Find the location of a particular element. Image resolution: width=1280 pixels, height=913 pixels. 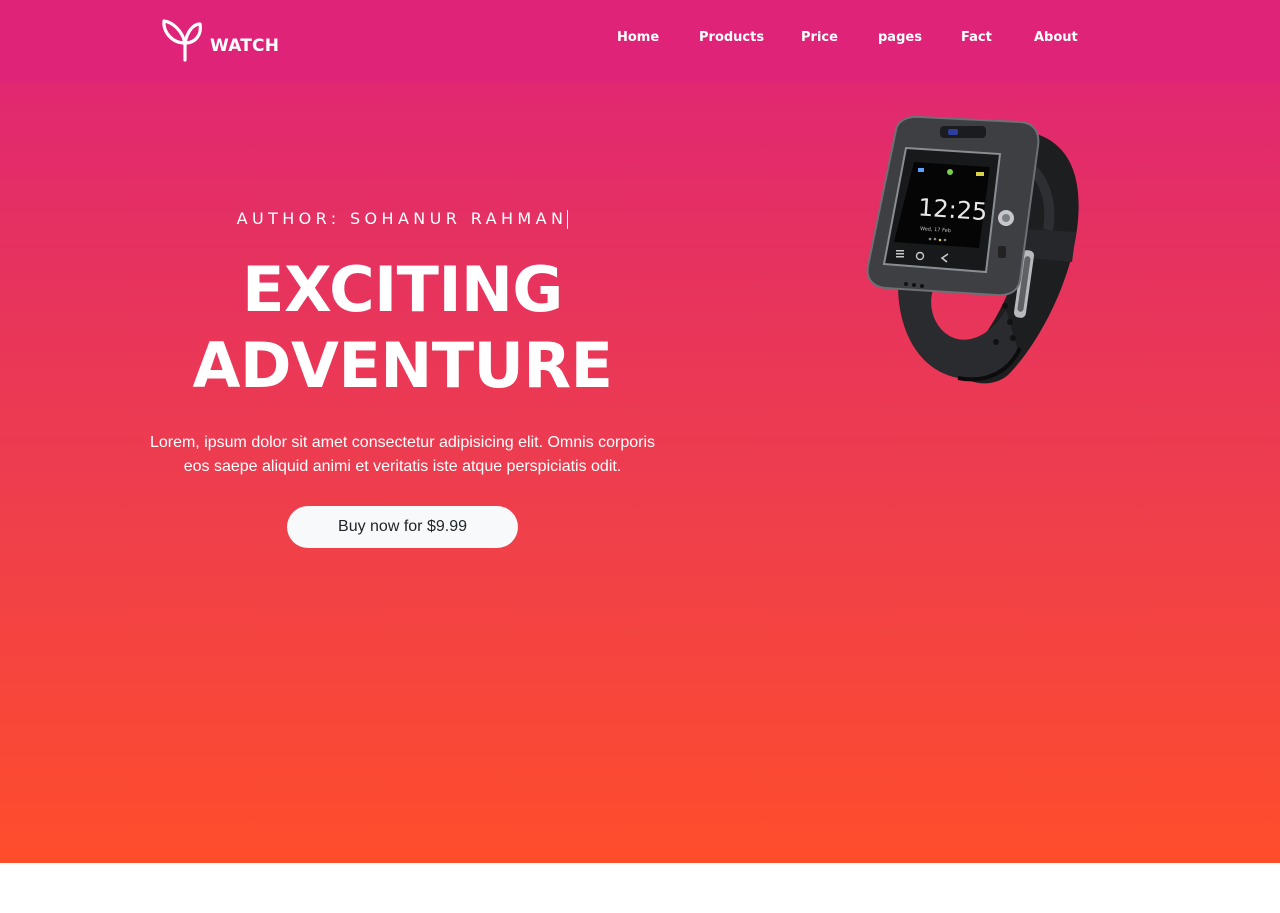

watch-time: 12:25 is located at coordinates (952, 209).